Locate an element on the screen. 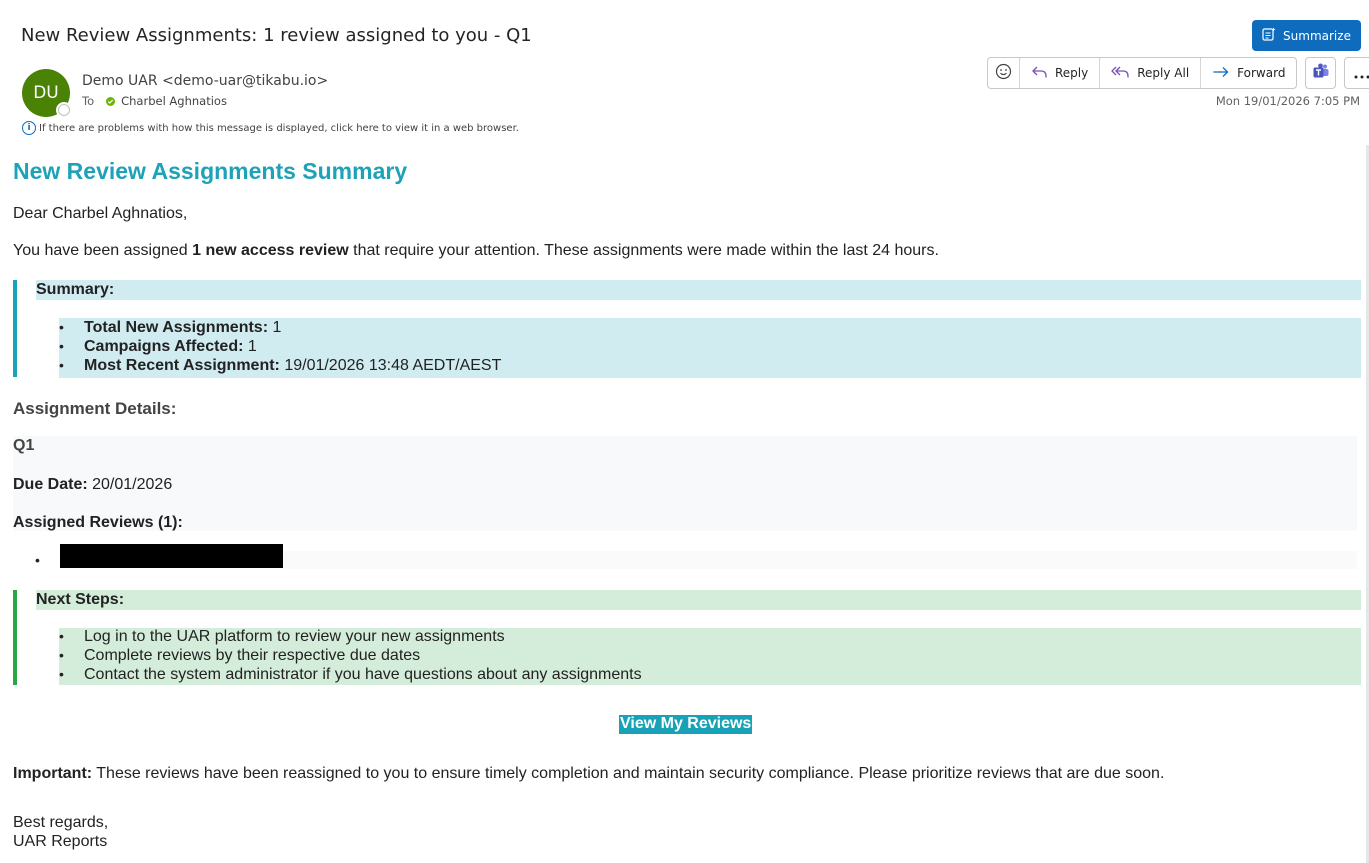  reply-all-label: Reply All is located at coordinates (1163, 73).